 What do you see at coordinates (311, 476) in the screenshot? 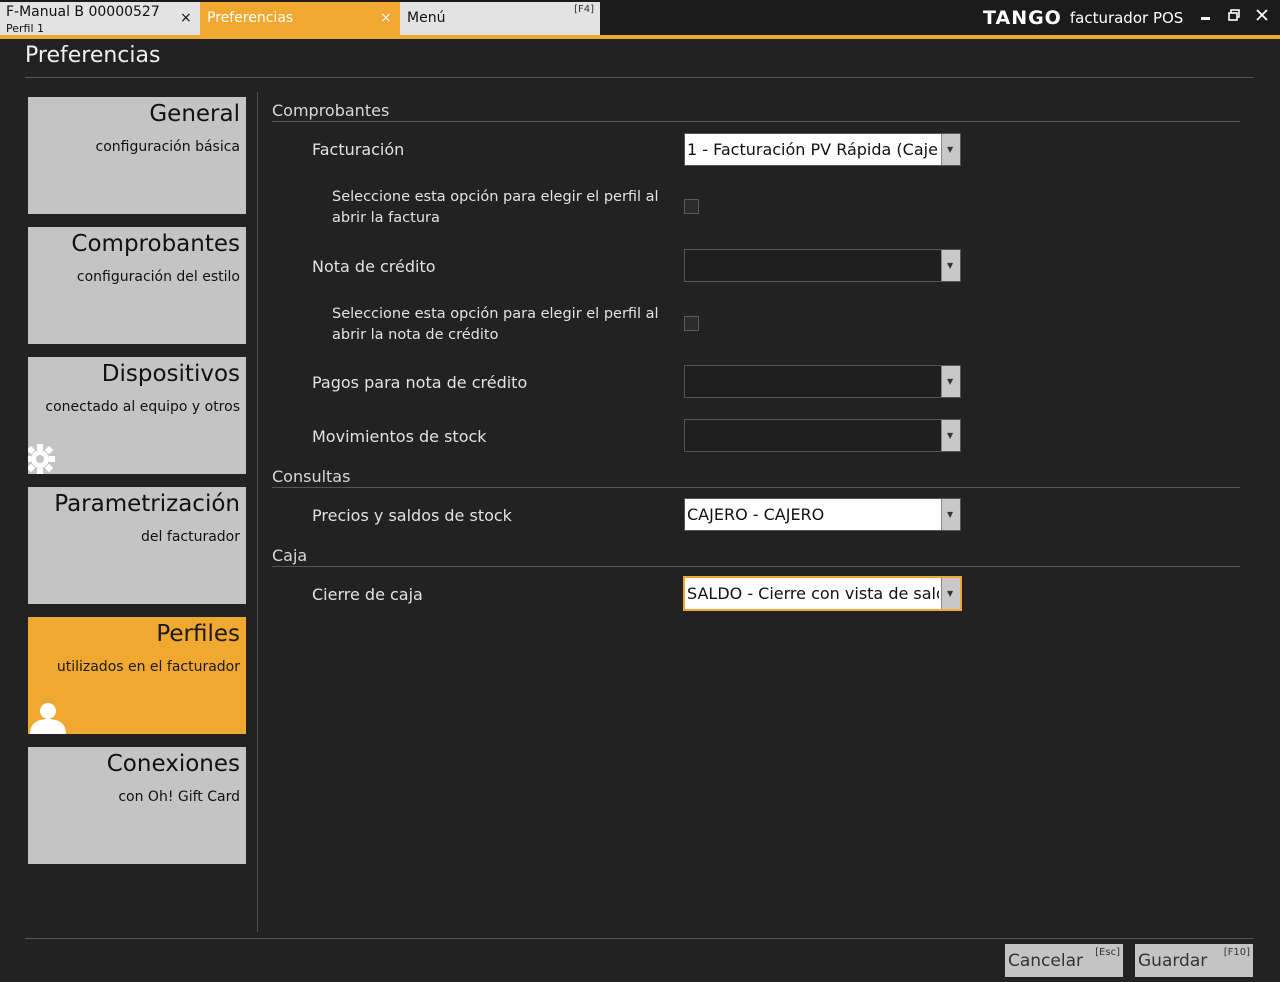
I see `section-title-consultas: Consultas` at bounding box center [311, 476].